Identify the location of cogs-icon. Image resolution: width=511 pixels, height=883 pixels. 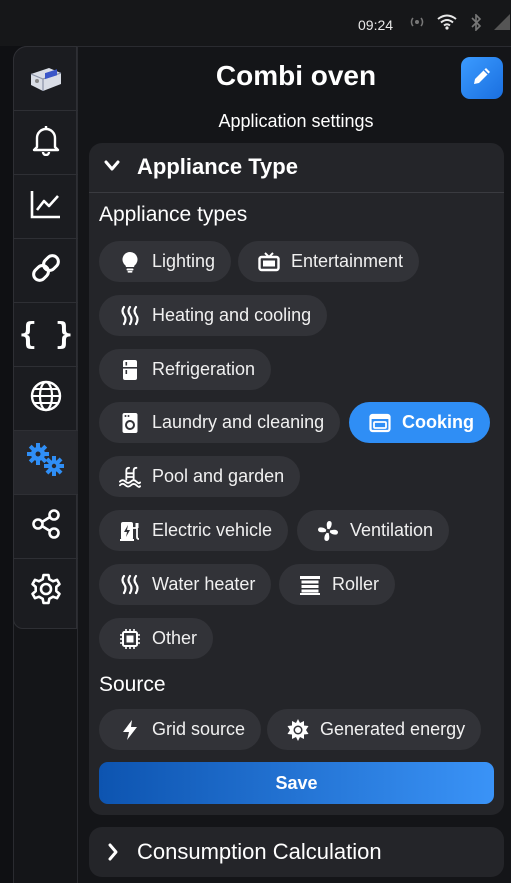
(46, 462).